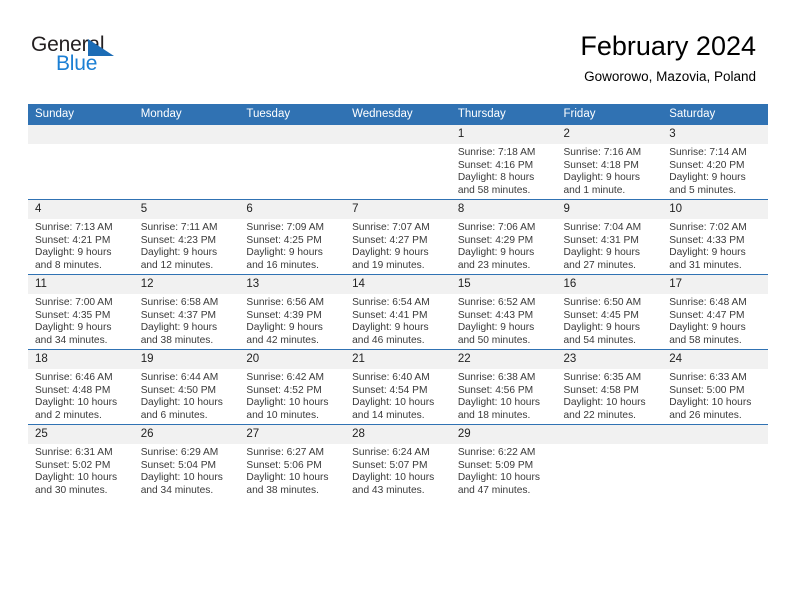  Describe the element at coordinates (81, 209) in the screenshot. I see `day-number: 4` at that location.